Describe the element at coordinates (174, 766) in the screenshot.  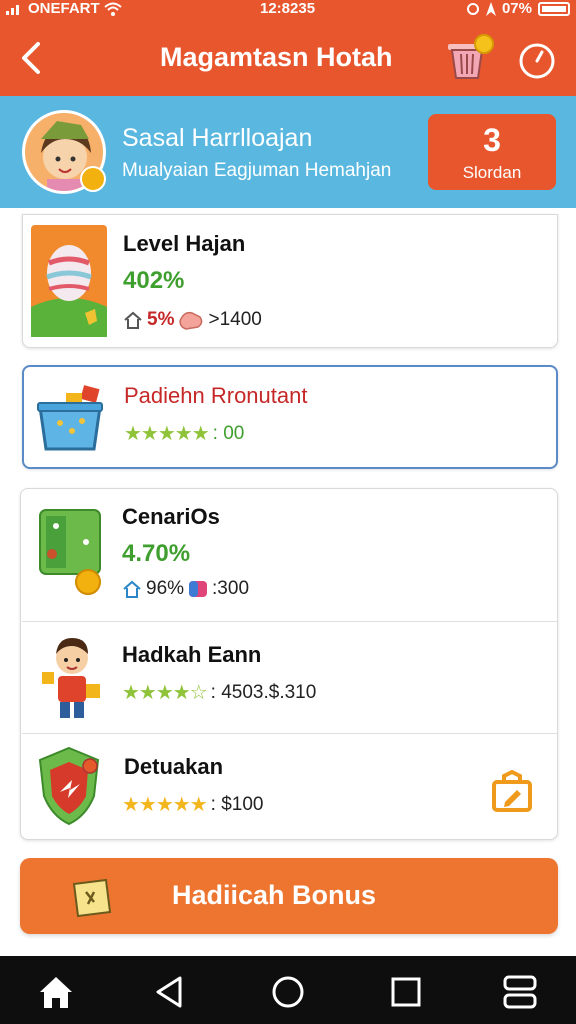
I see `card-title: Detuakan` at that location.